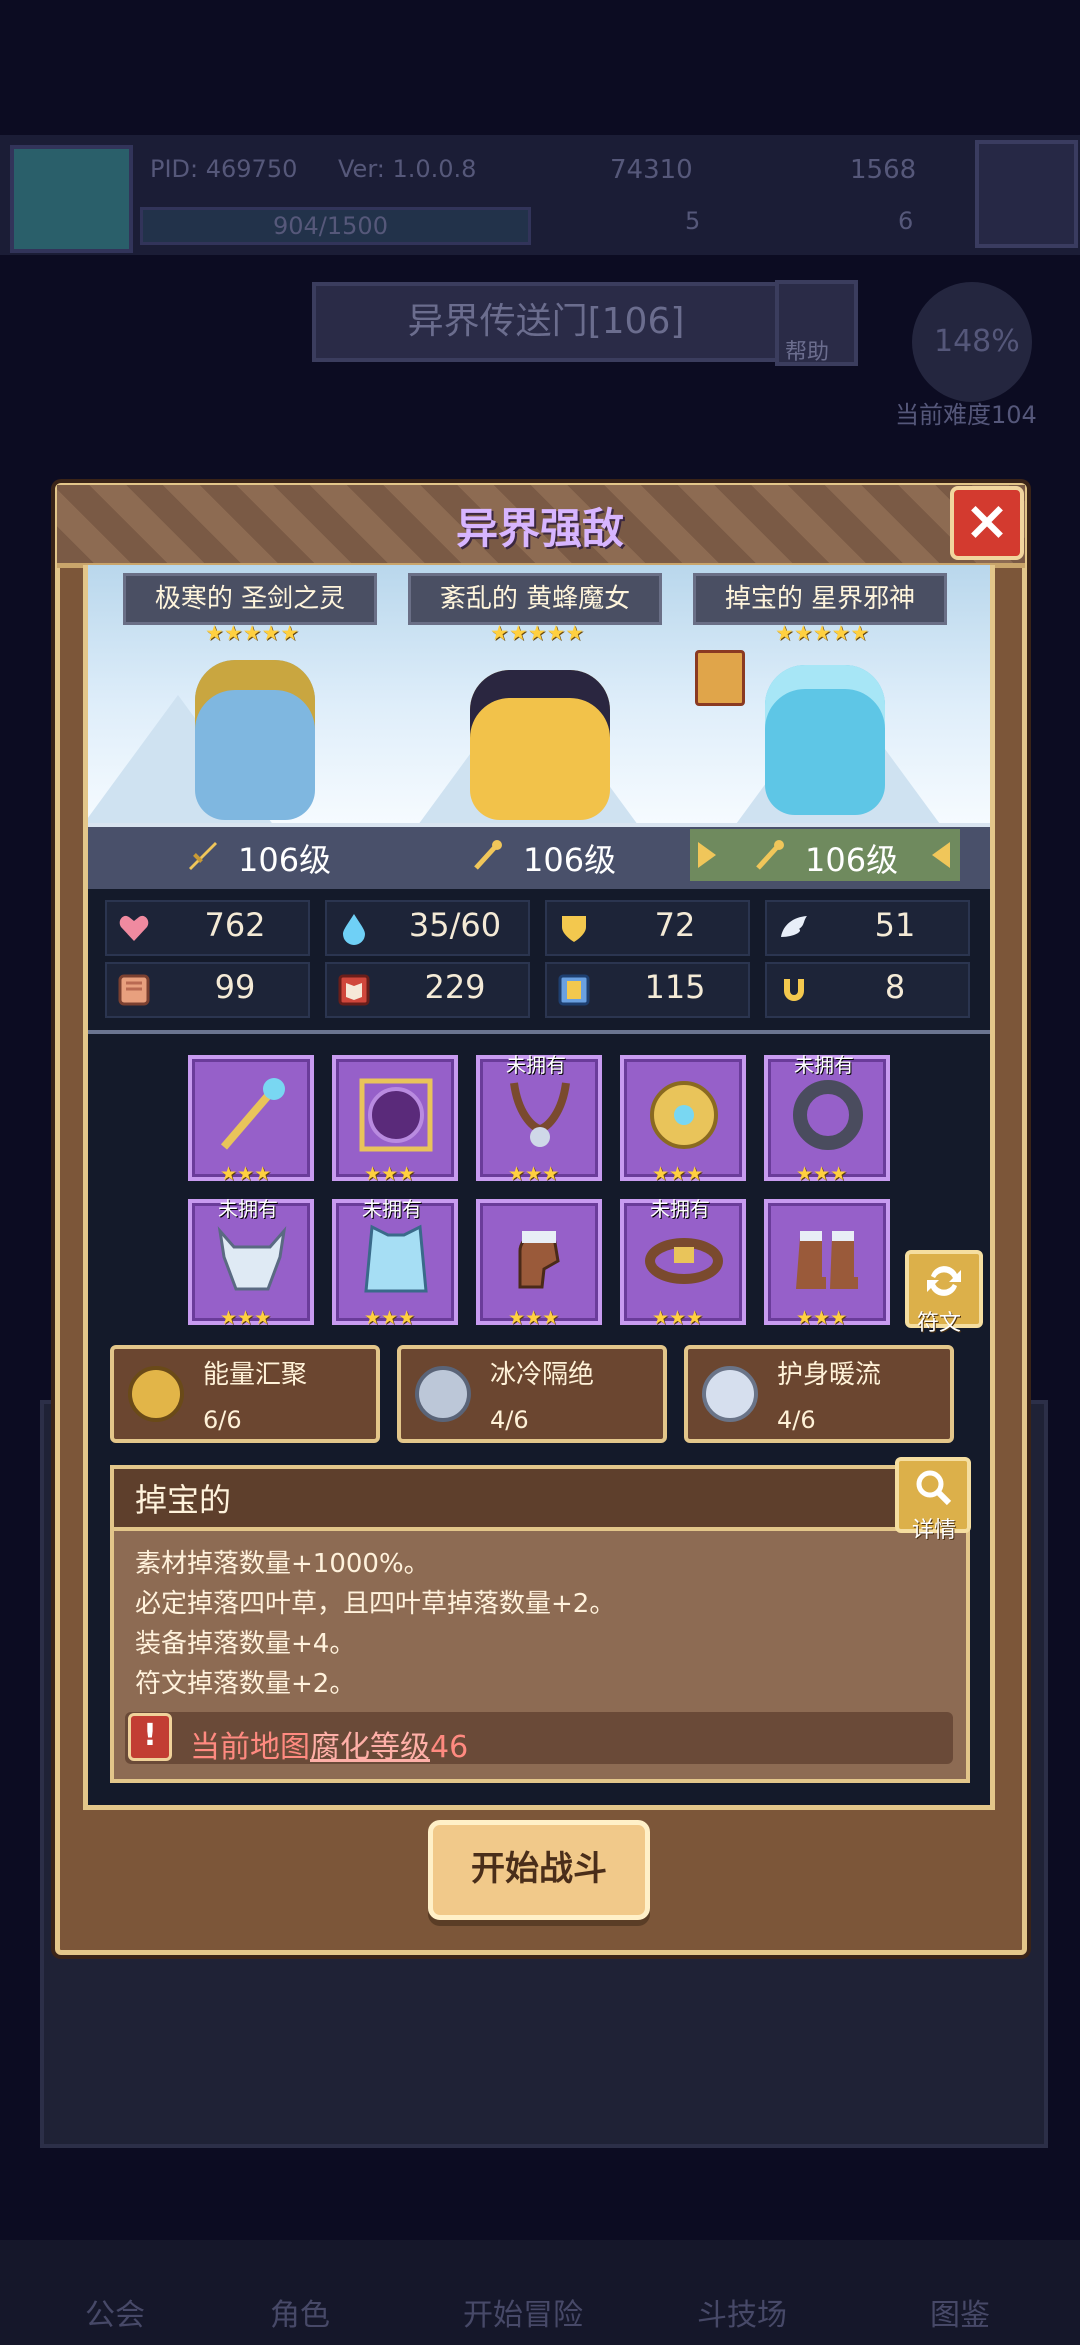 The image size is (1080, 2345). What do you see at coordinates (684, 1261) in the screenshot?
I see `belt-icon` at bounding box center [684, 1261].